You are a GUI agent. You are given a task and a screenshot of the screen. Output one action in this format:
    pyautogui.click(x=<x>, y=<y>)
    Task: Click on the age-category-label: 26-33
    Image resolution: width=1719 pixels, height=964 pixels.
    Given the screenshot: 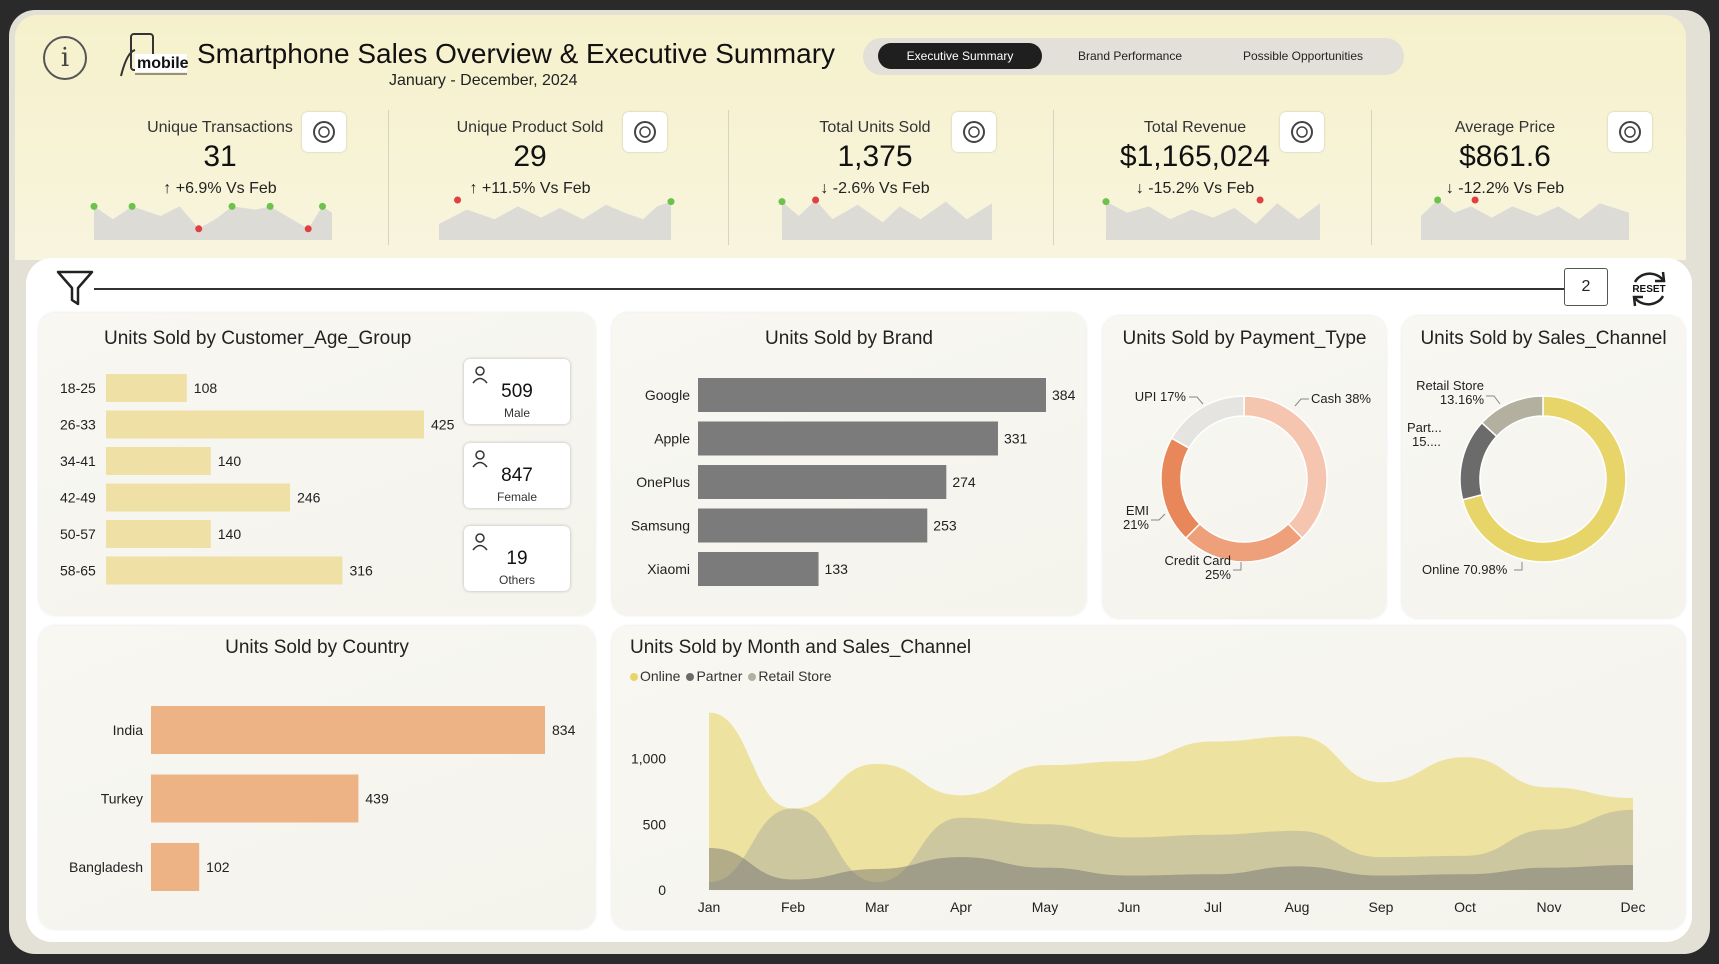 What is the action you would take?
    pyautogui.click(x=78, y=425)
    